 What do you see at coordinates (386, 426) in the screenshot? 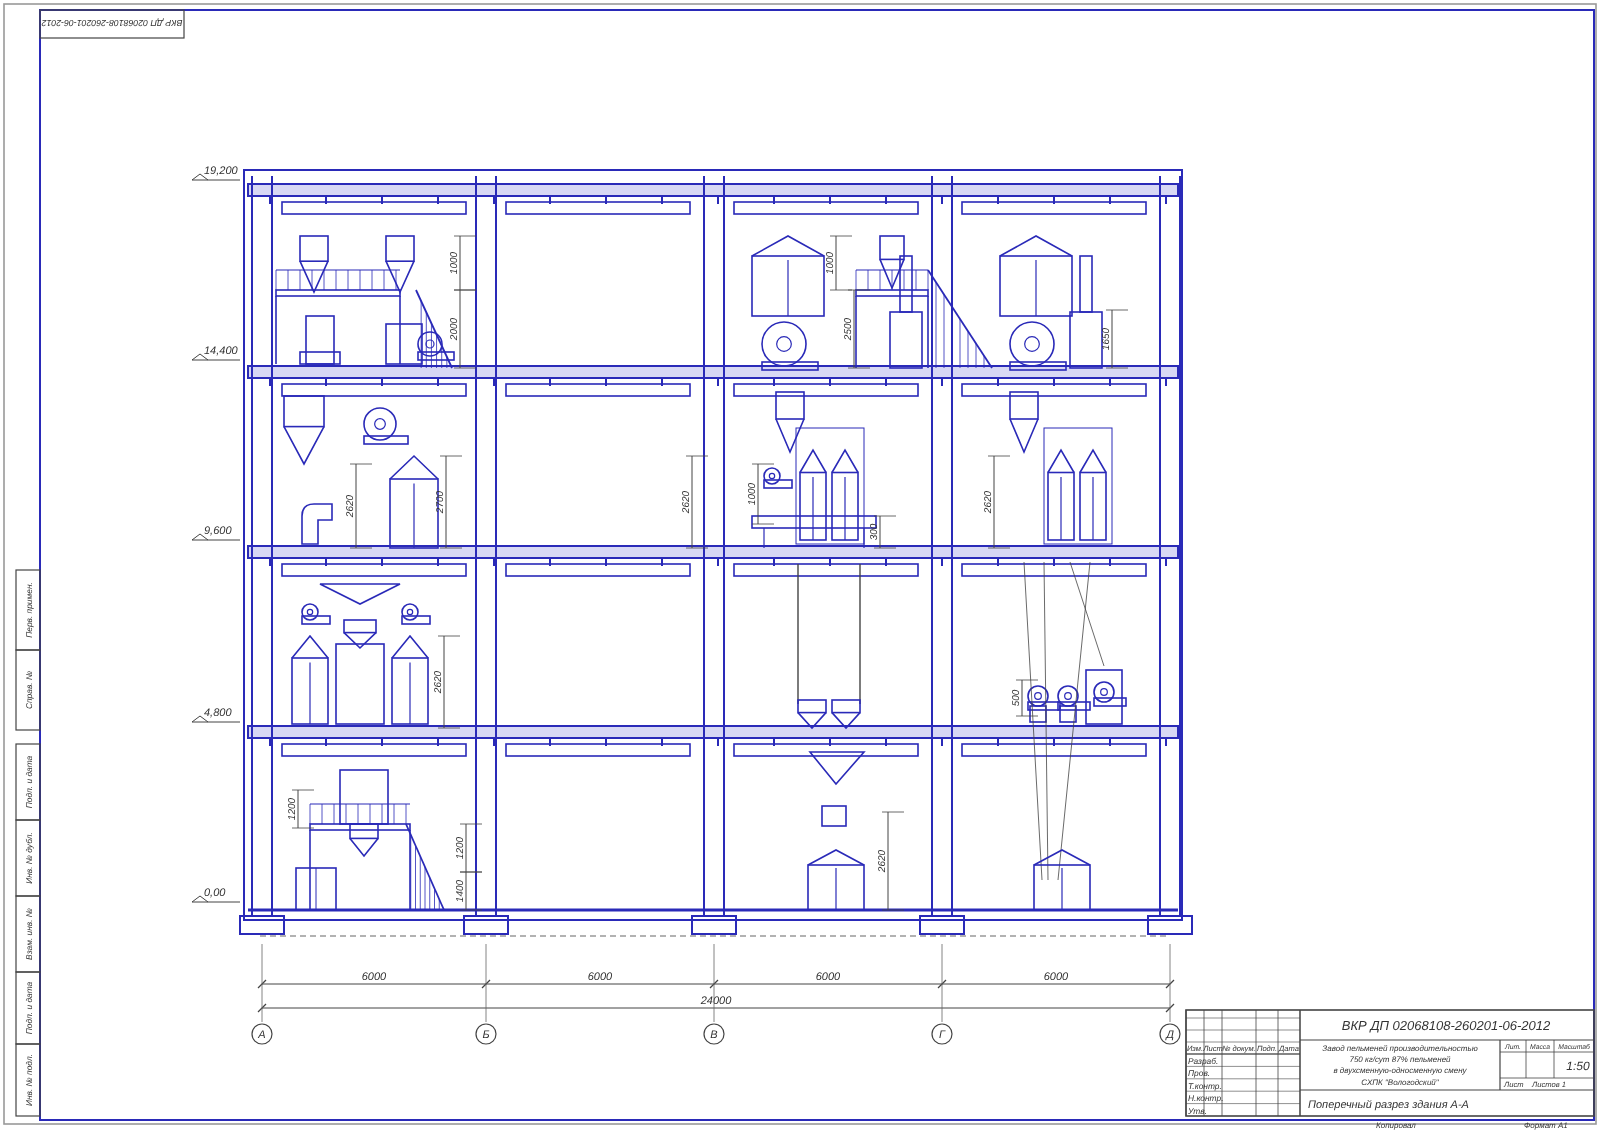
I see `fan-drawing` at bounding box center [386, 426].